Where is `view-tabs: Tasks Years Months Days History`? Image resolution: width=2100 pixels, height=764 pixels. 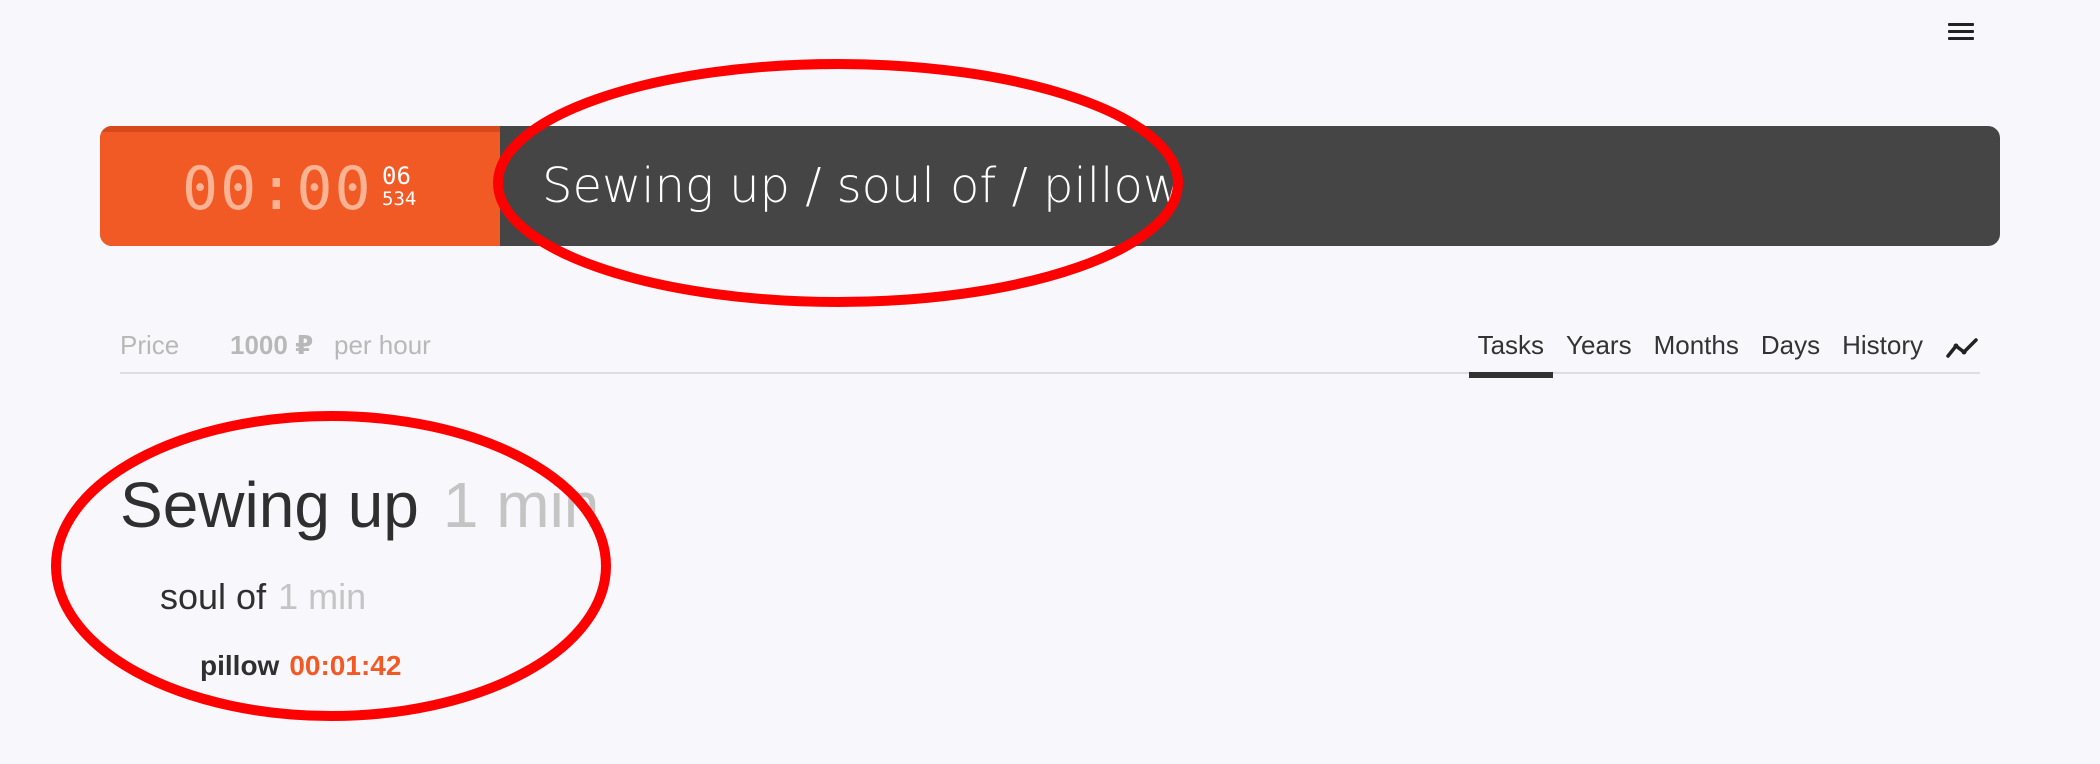
view-tabs: Tasks Years Months Days History is located at coordinates (1723, 353).